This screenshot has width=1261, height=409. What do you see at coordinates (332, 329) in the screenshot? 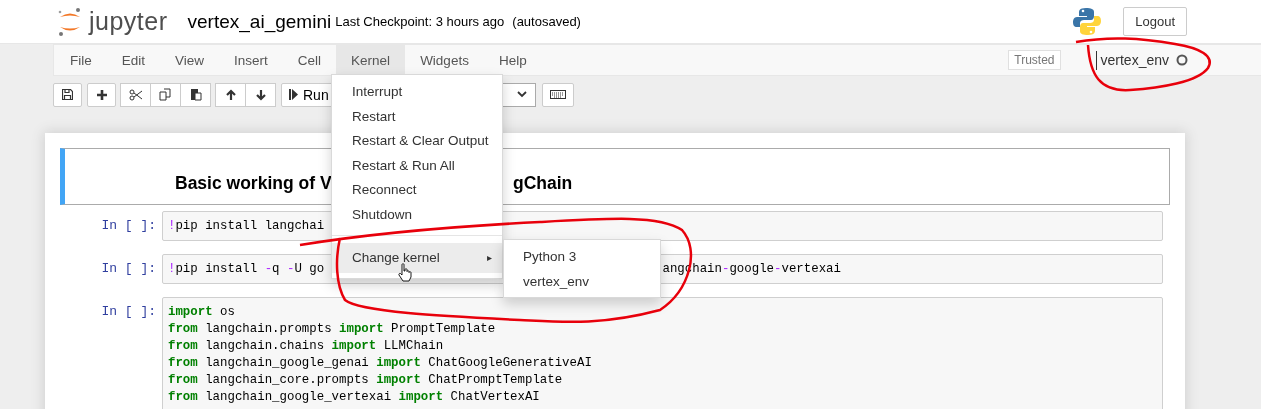
I see `code-line: from langchain.prompts import PromptTemplate` at bounding box center [332, 329].